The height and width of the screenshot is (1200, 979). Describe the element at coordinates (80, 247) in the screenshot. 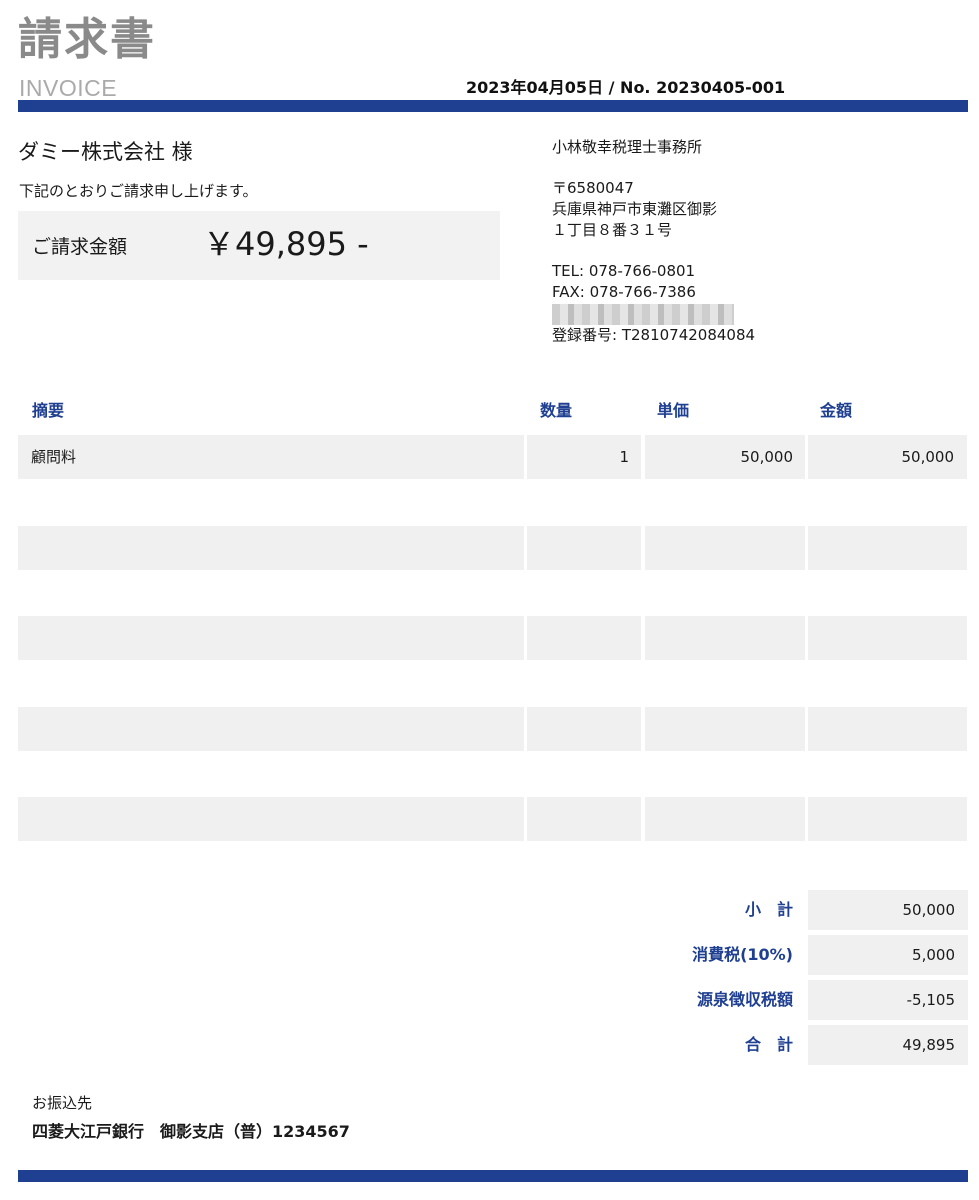

I see `billing-amount-label: ご請求金額` at that location.